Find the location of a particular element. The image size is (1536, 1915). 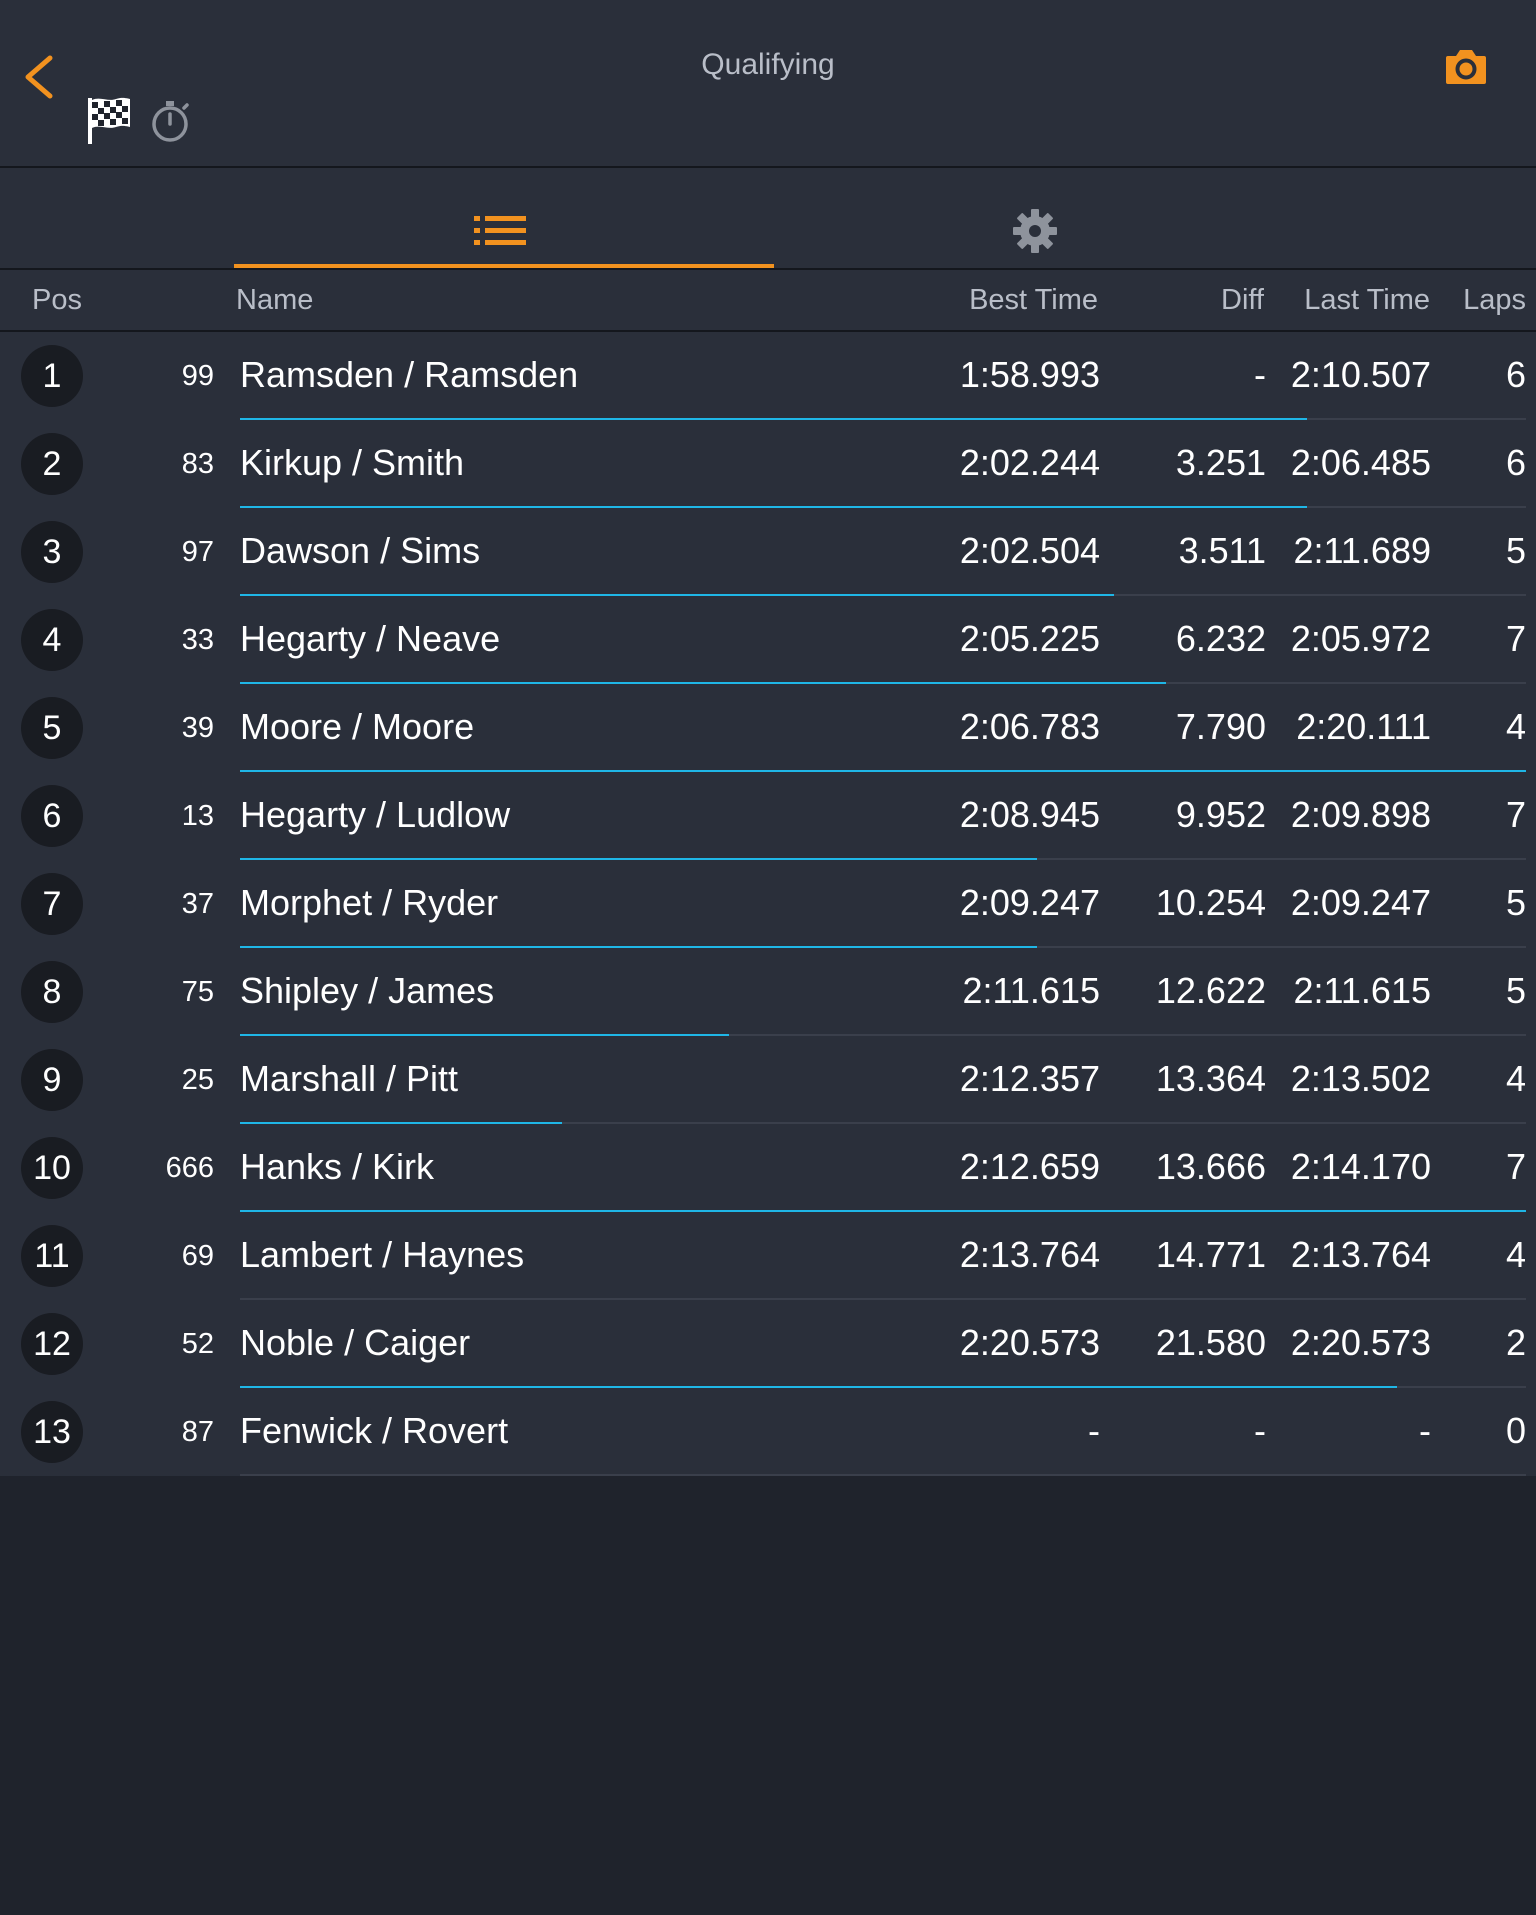

driver-names: Marshall / Pitt is located at coordinates (349, 1078).